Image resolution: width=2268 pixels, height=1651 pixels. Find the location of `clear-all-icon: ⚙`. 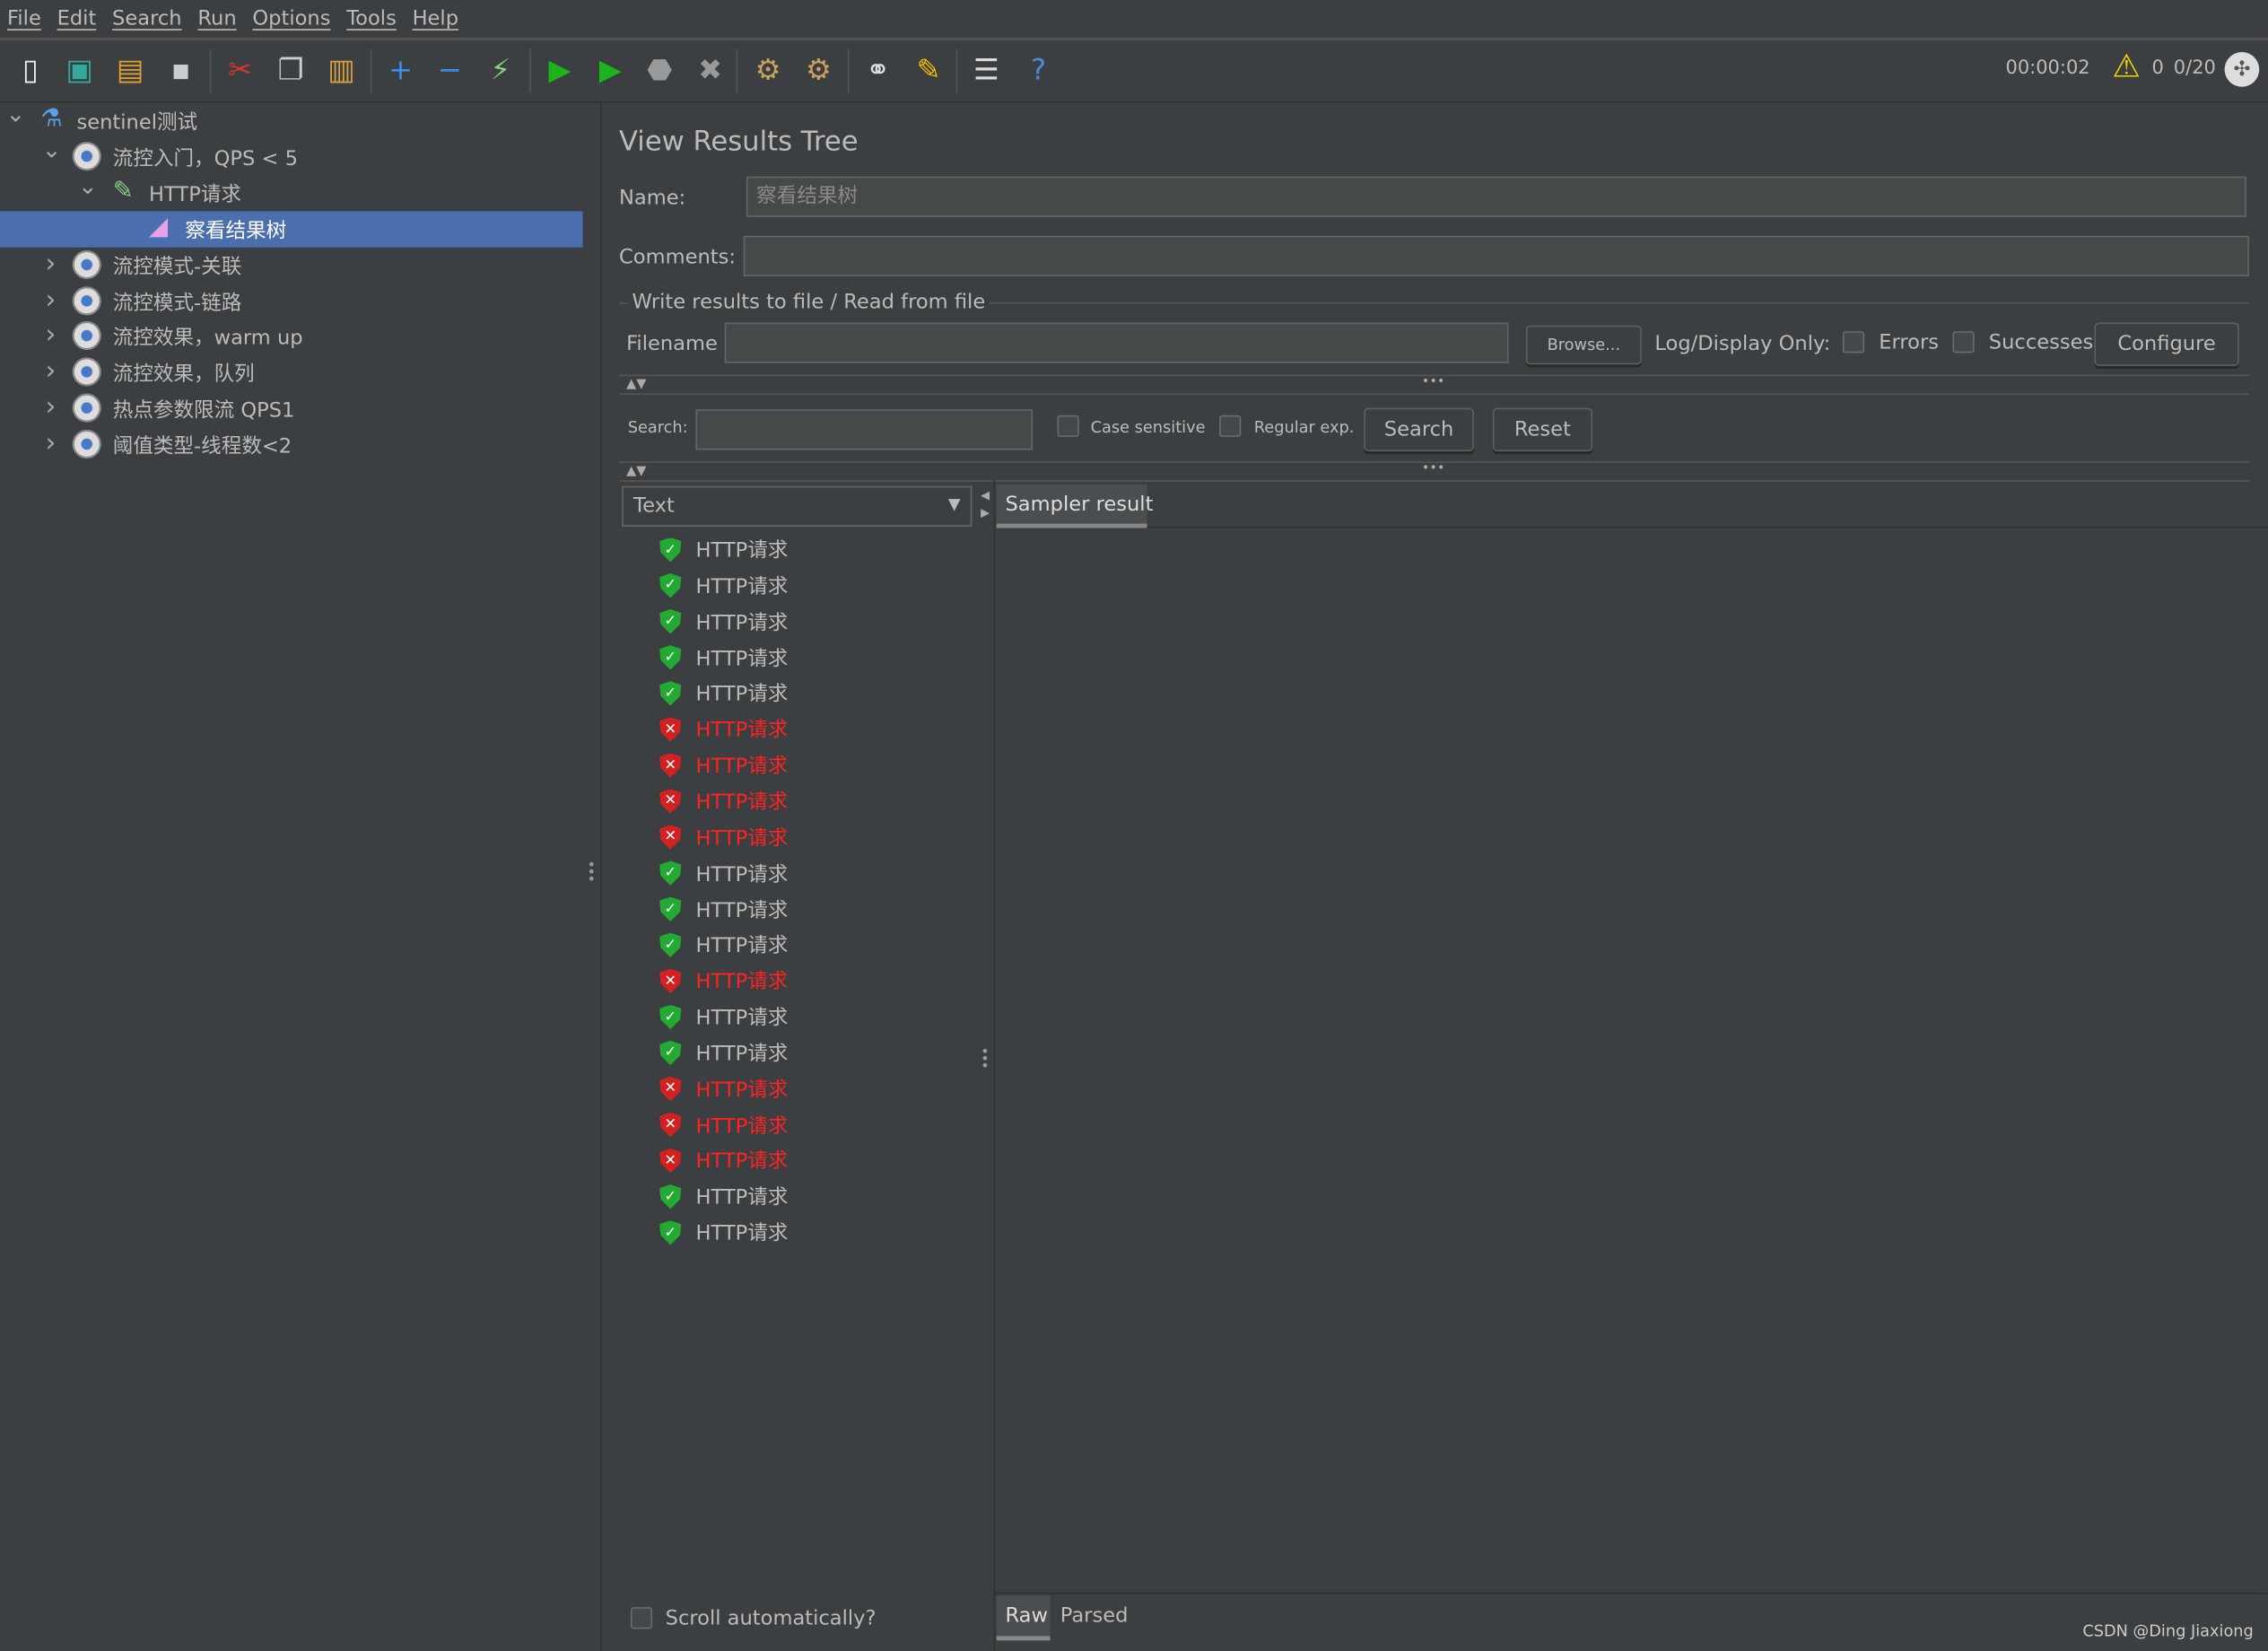

clear-all-icon: ⚙ is located at coordinates (818, 69).